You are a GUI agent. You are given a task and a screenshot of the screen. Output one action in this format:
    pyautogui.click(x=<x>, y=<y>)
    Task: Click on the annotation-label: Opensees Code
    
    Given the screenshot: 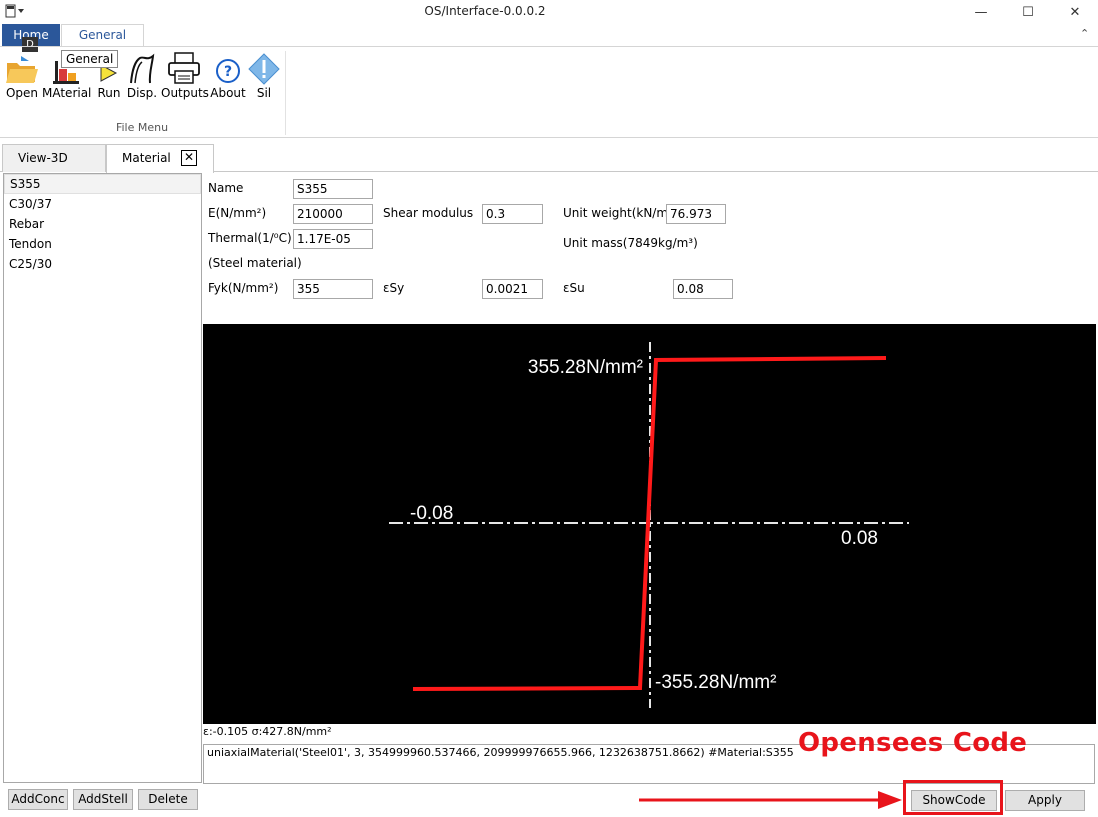 What is the action you would take?
    pyautogui.click(x=913, y=743)
    